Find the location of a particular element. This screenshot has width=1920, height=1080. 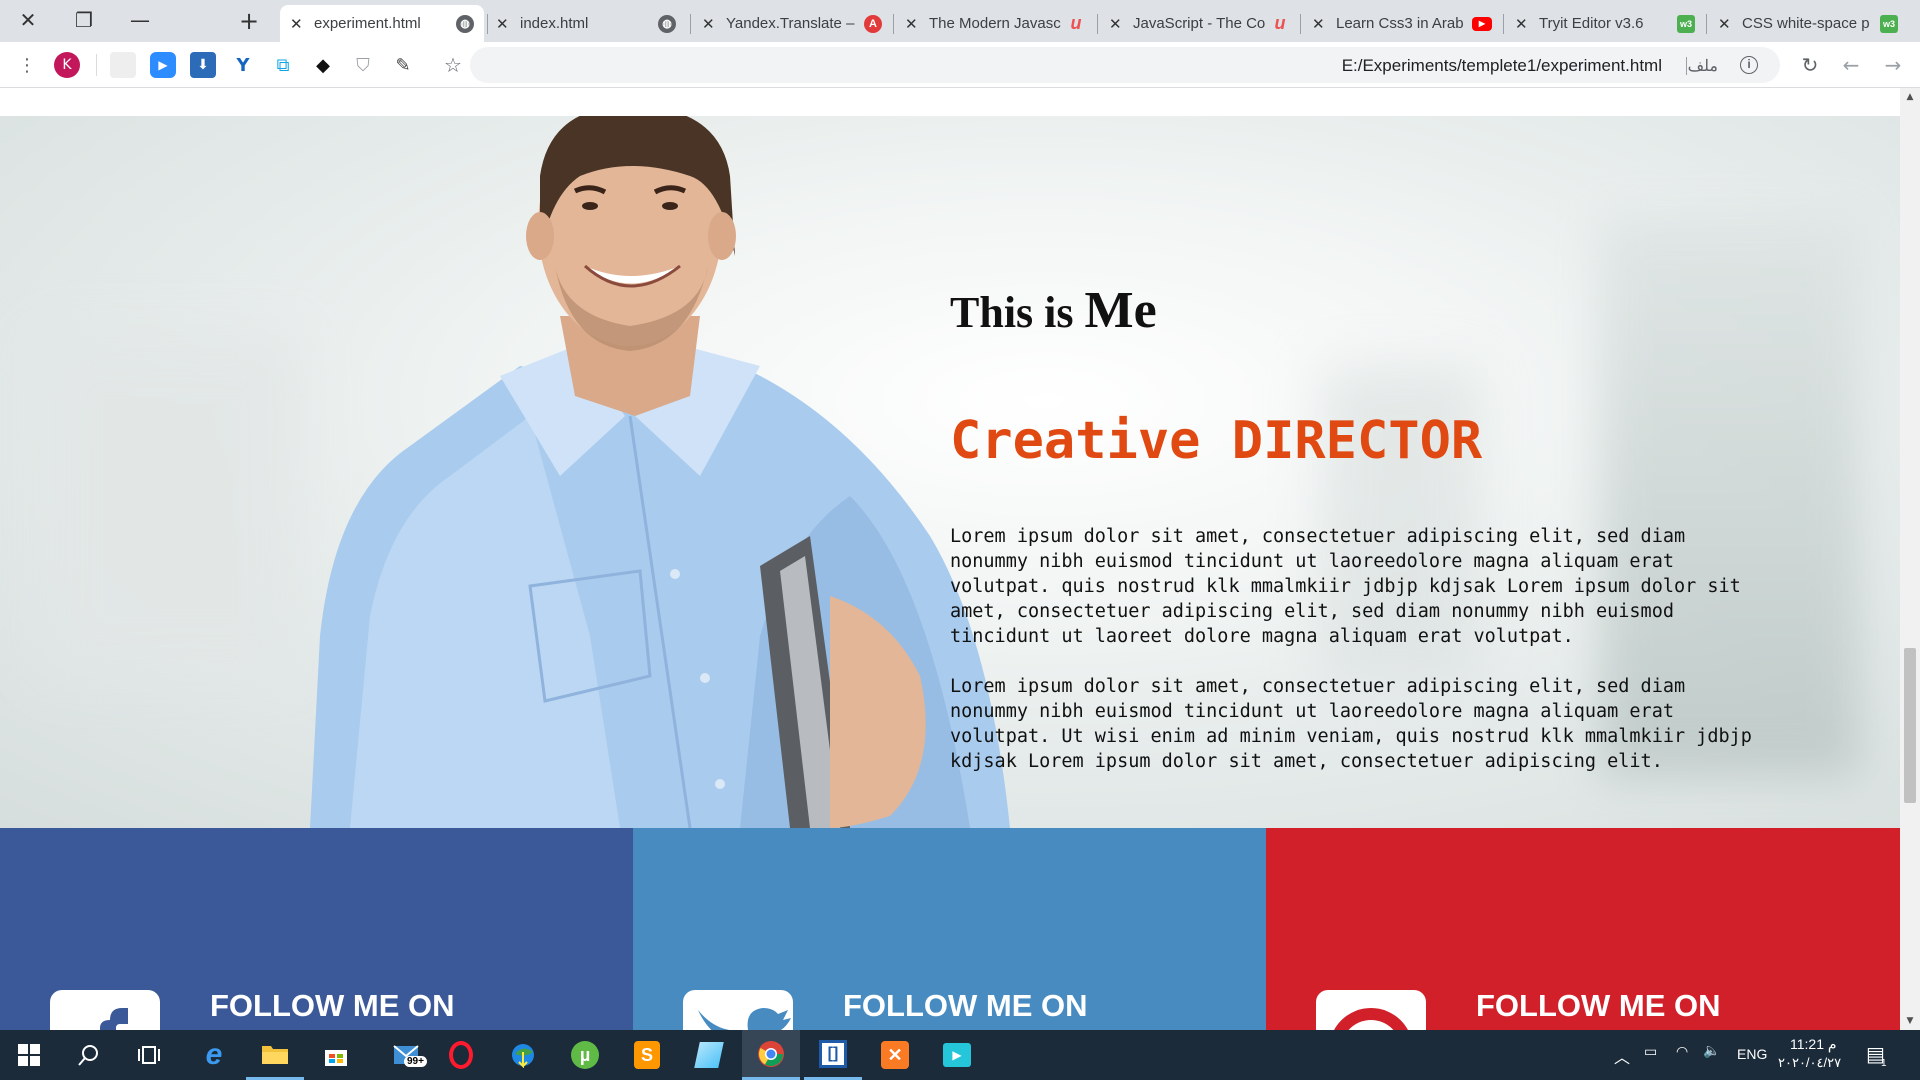

screen-share-icon: ▶ is located at coordinates (957, 1055).